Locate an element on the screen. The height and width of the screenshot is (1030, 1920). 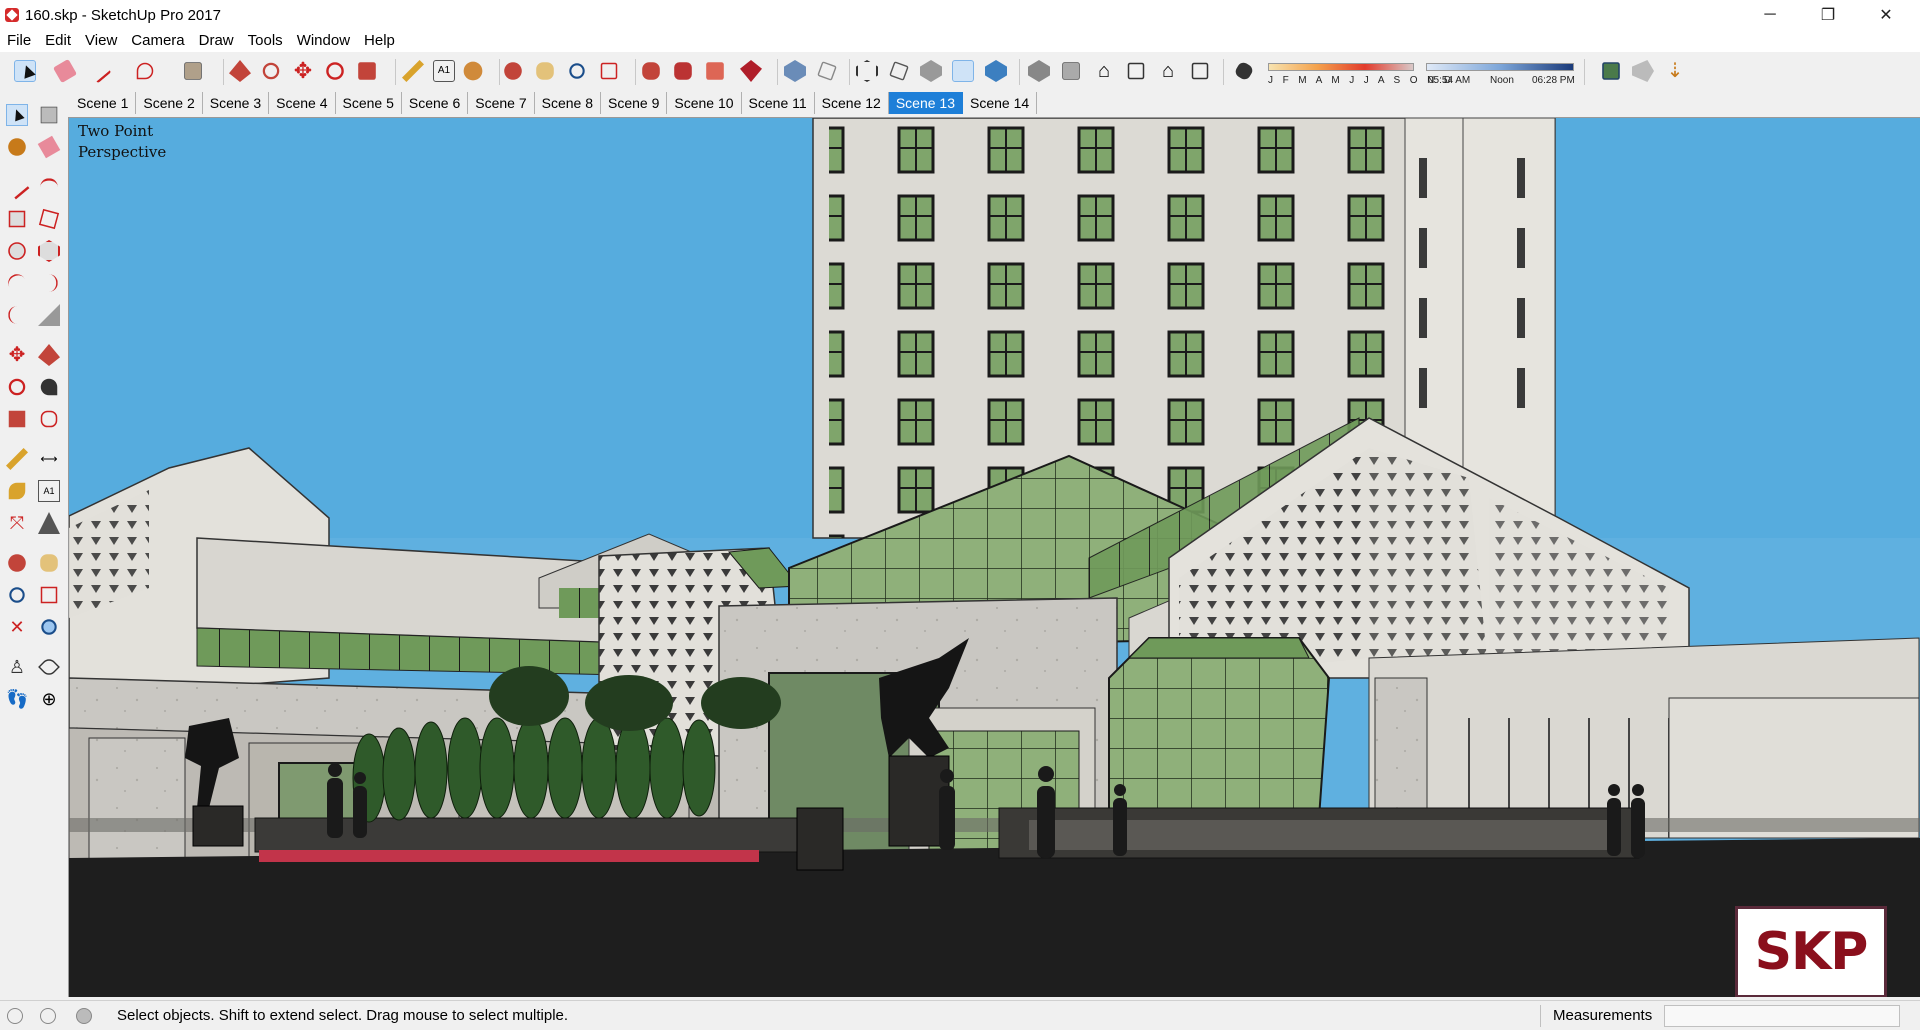
look-around-icon is located at coordinates (49, 667).